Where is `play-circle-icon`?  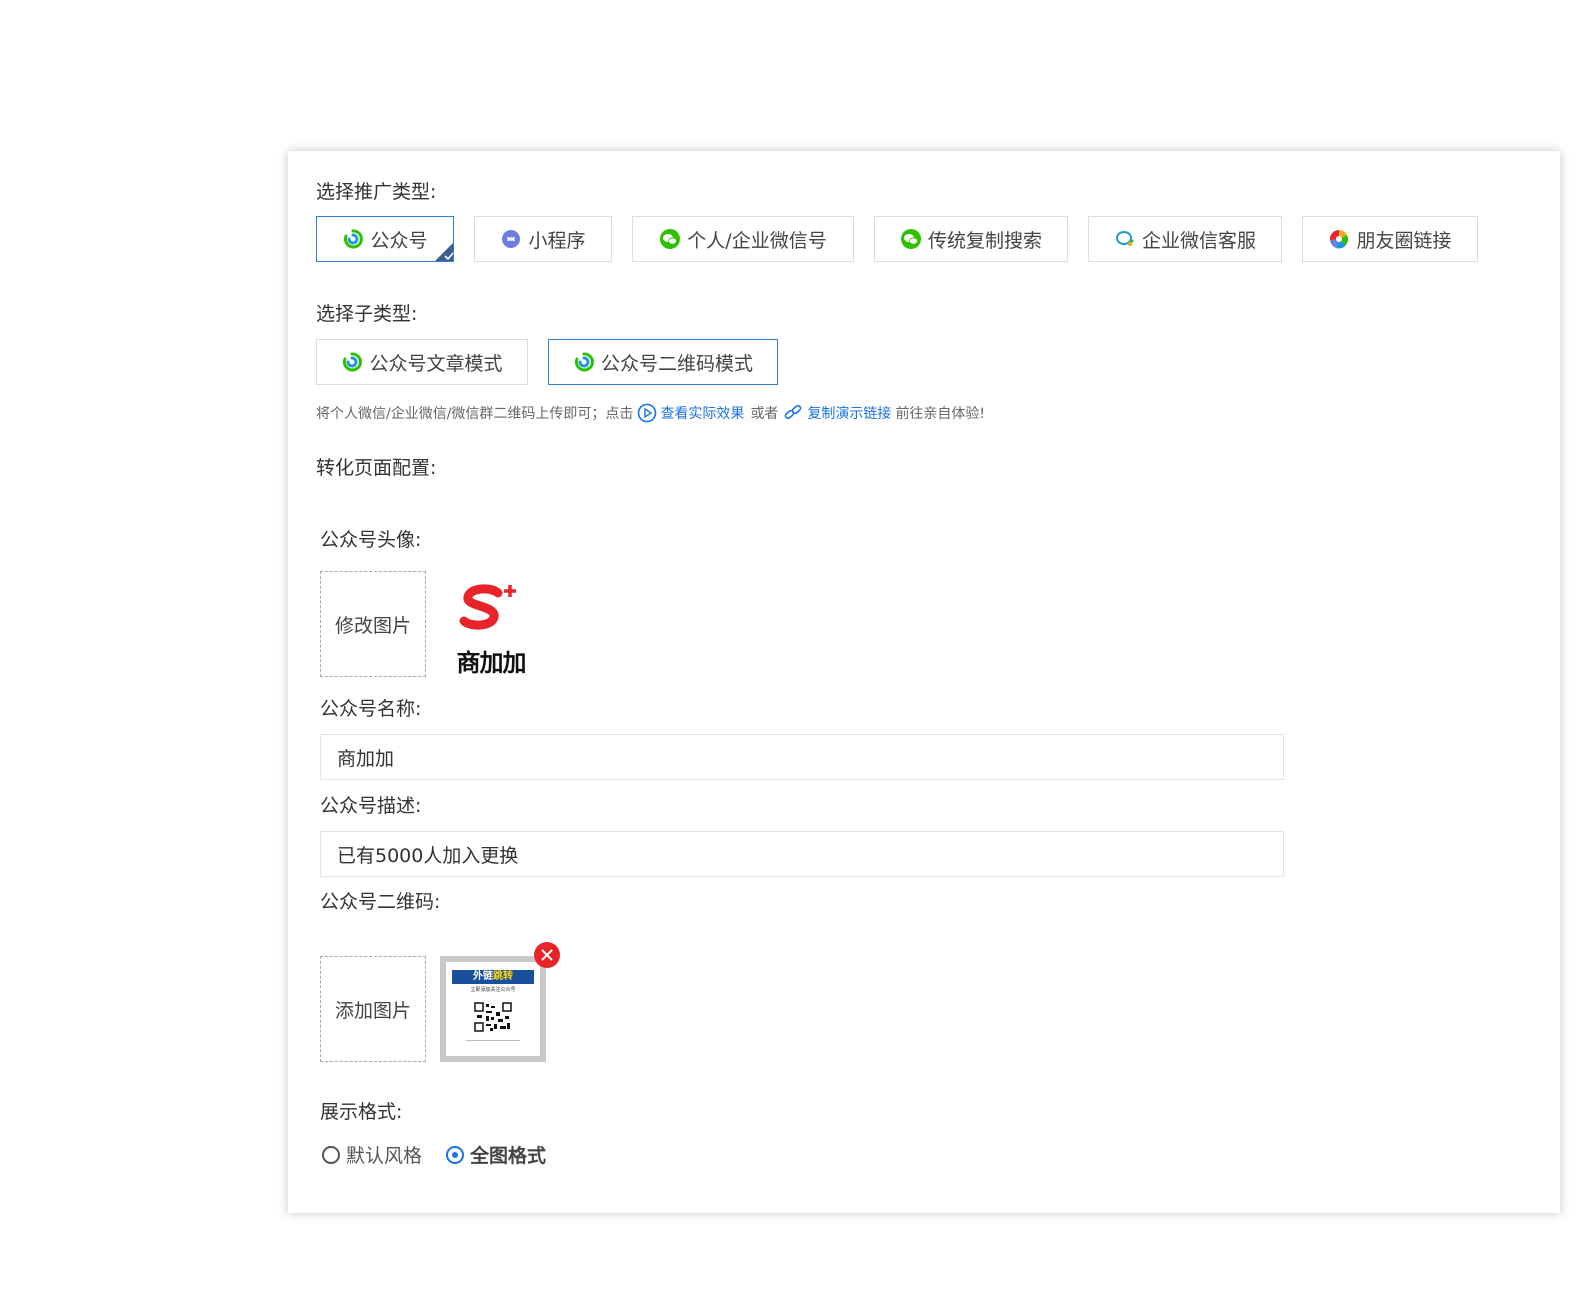
play-circle-icon is located at coordinates (647, 413).